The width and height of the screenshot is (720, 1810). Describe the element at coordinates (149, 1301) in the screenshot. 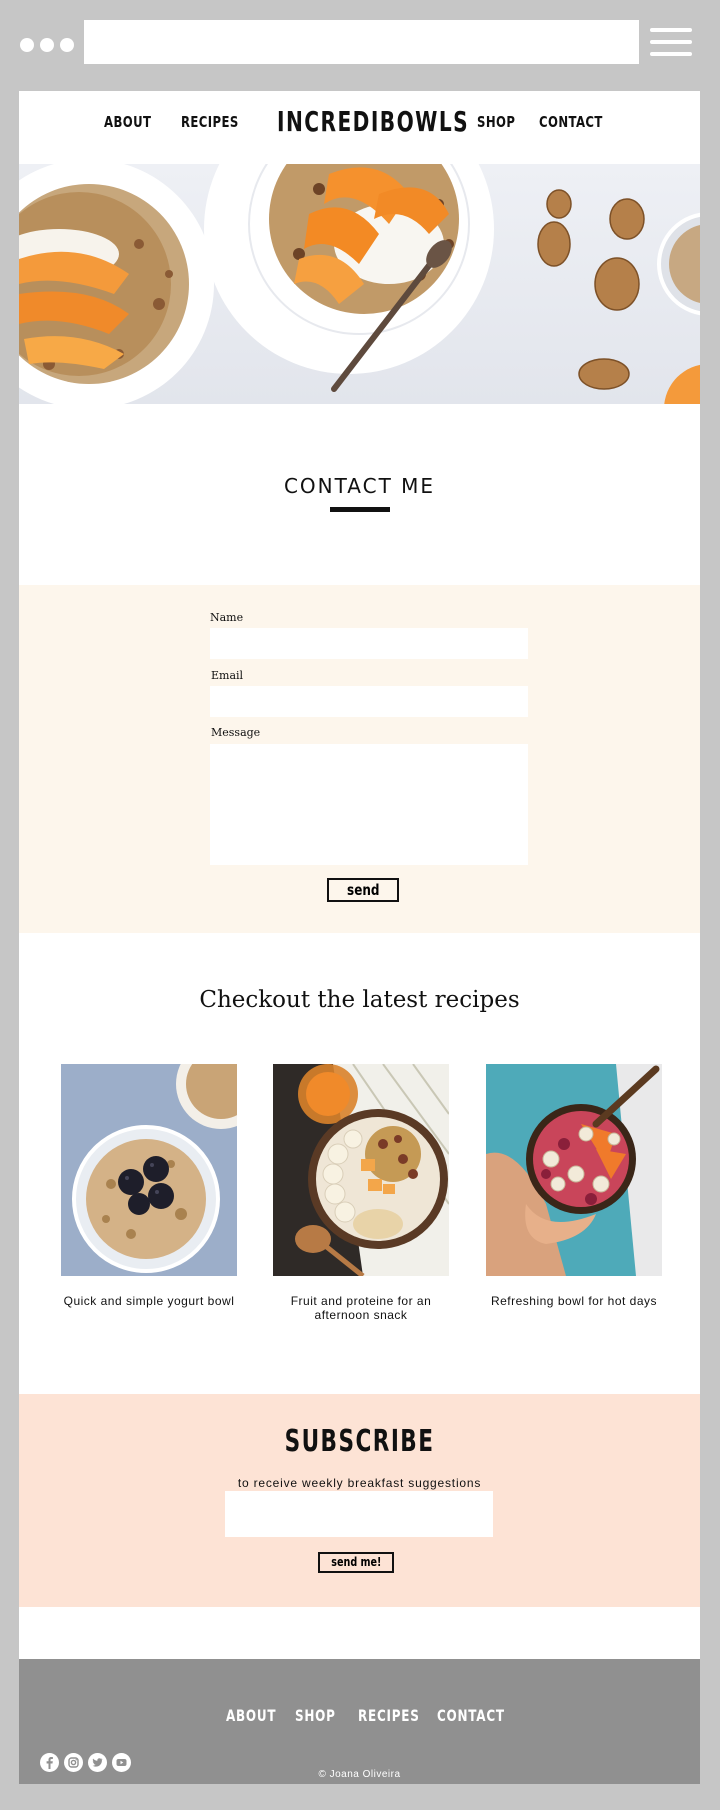

I see `recipe-caption: Quick and simple yogurt bowl` at that location.